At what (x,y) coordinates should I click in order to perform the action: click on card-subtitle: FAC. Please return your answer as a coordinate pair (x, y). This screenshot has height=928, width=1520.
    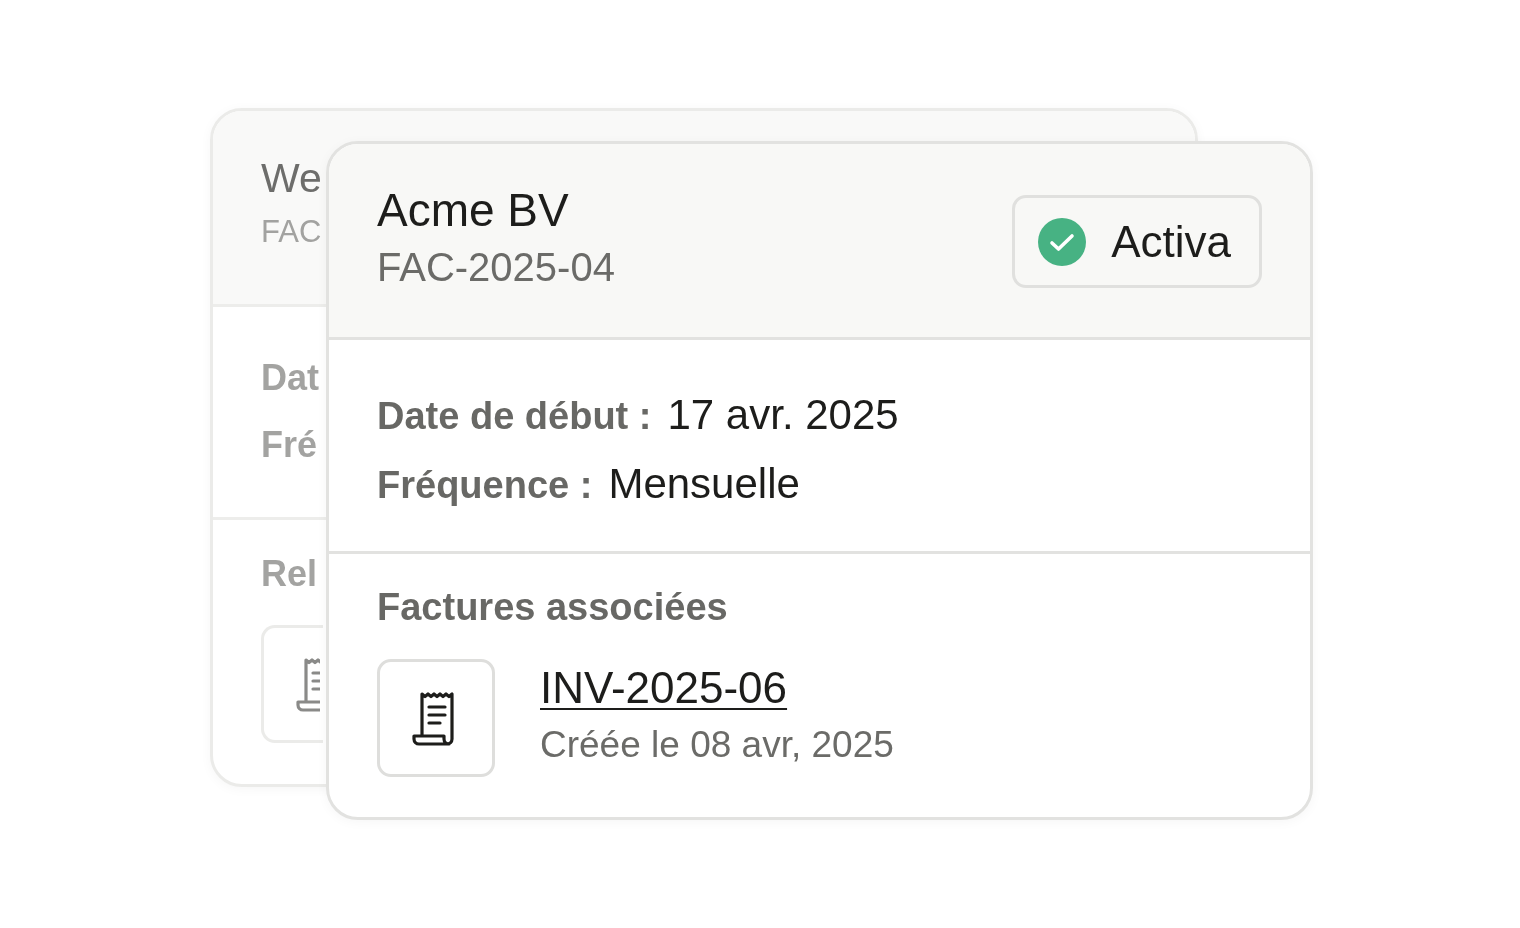
    Looking at the image, I should click on (291, 232).